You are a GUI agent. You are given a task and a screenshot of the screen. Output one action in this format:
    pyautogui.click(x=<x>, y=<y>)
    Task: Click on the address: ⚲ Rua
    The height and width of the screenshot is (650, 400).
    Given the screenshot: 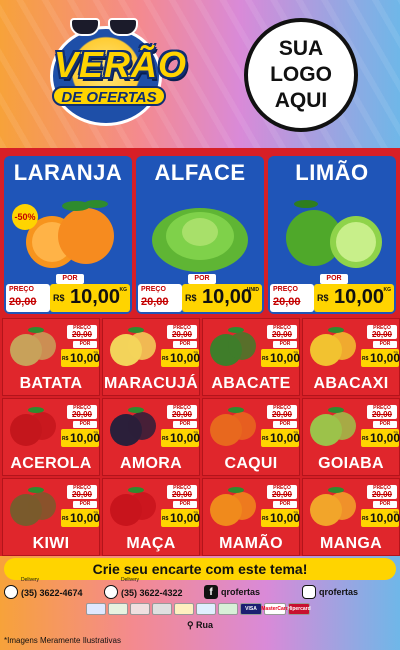 What is the action you would take?
    pyautogui.click(x=200, y=627)
    